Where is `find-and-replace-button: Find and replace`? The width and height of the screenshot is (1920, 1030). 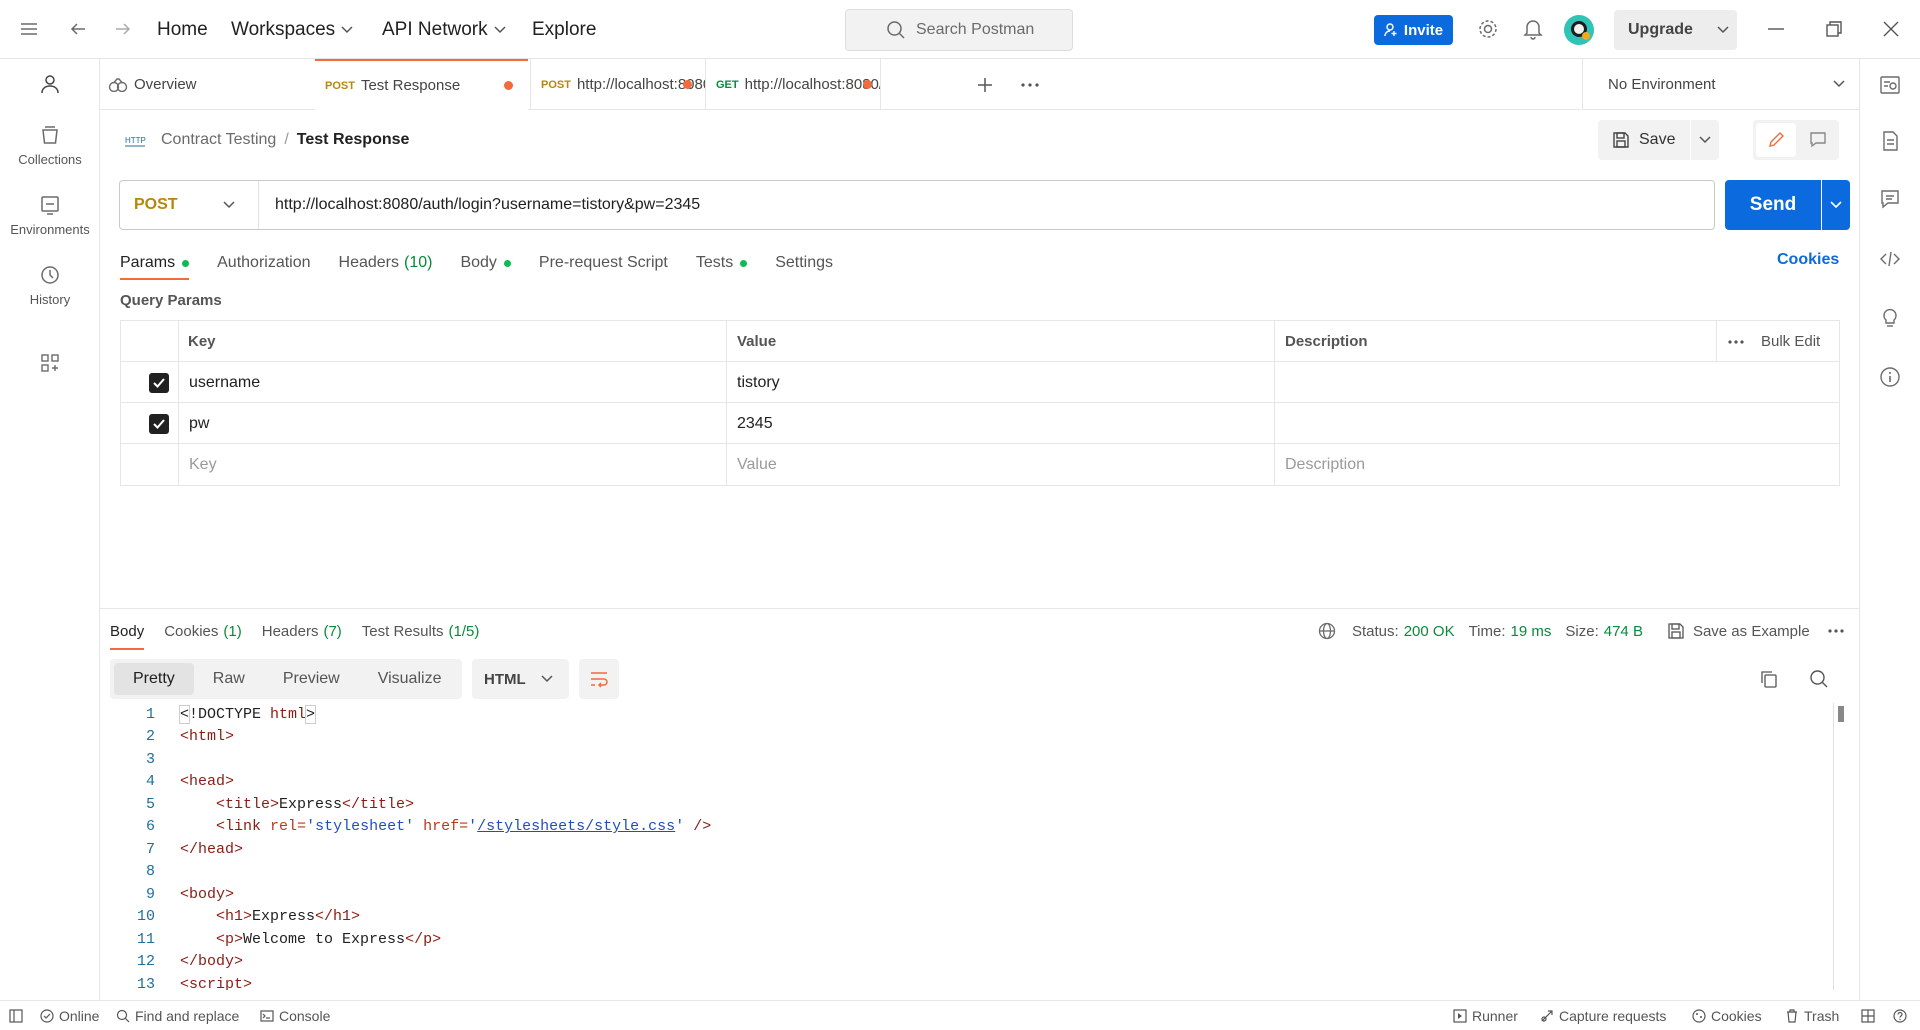 find-and-replace-button: Find and replace is located at coordinates (177, 1015).